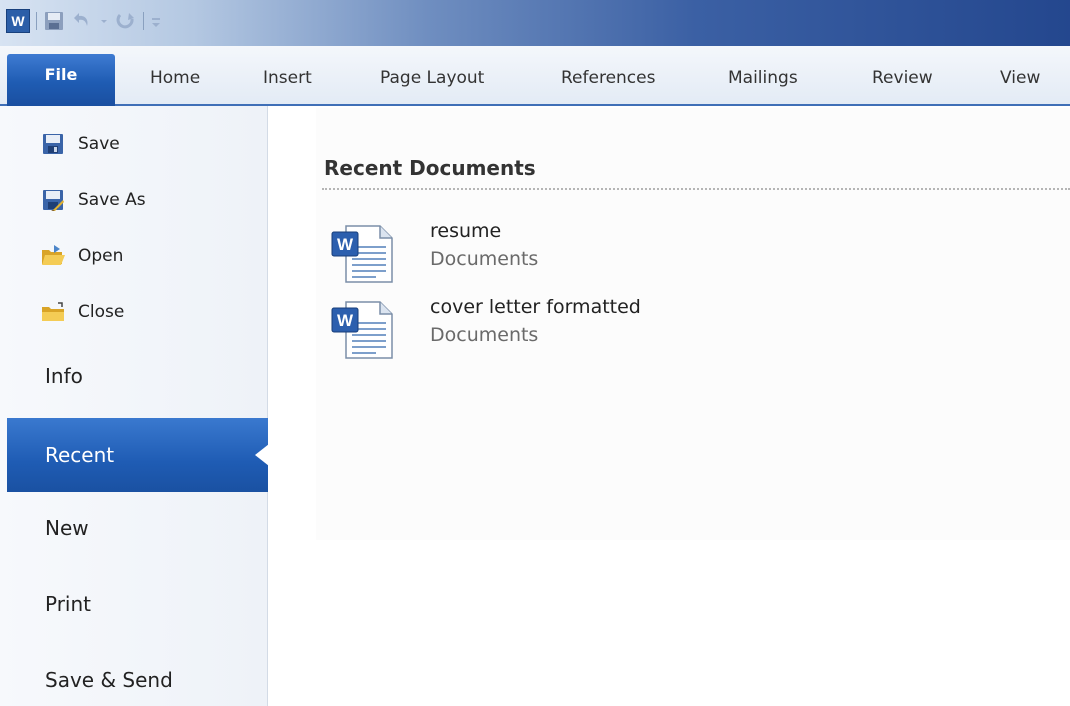  I want to click on open-folder-icon, so click(53, 256).